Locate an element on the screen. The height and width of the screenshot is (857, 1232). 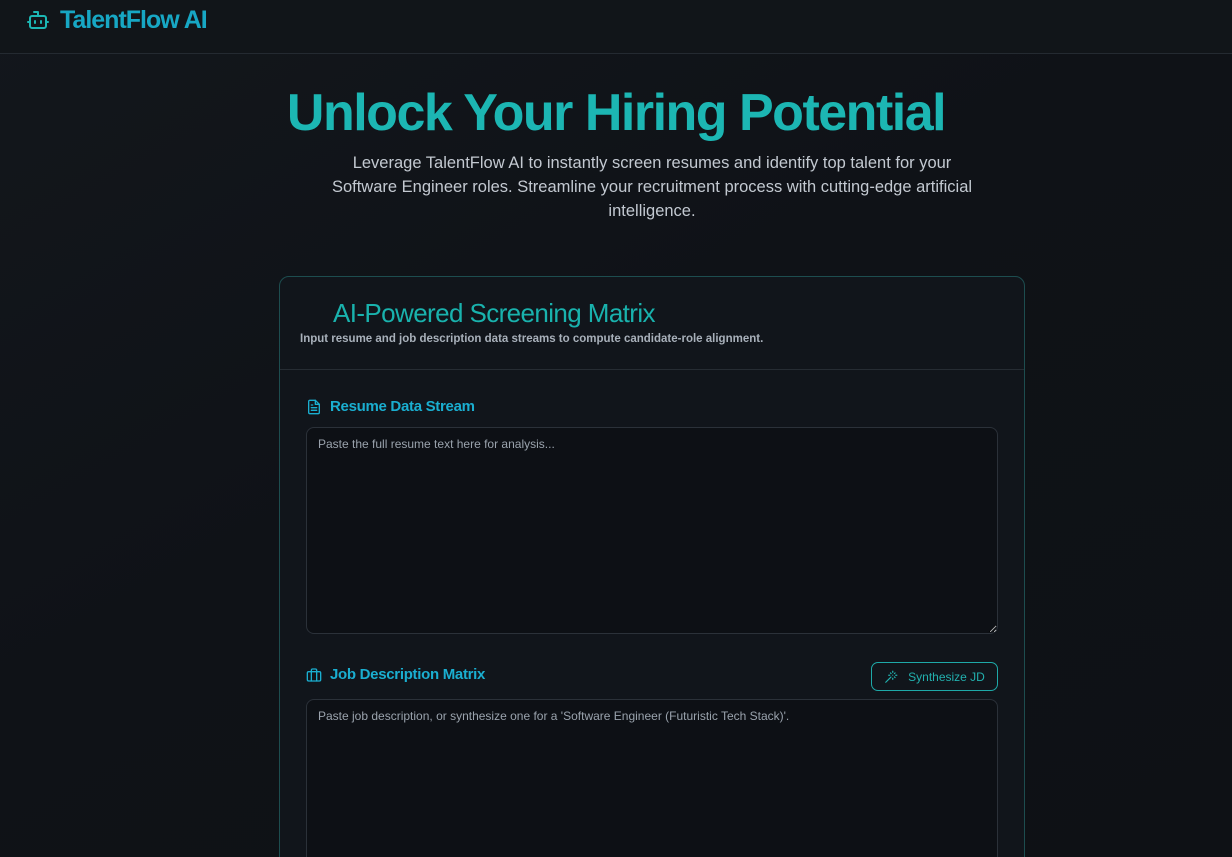
resume-label-text: Resume Data Stream is located at coordinates (402, 406).